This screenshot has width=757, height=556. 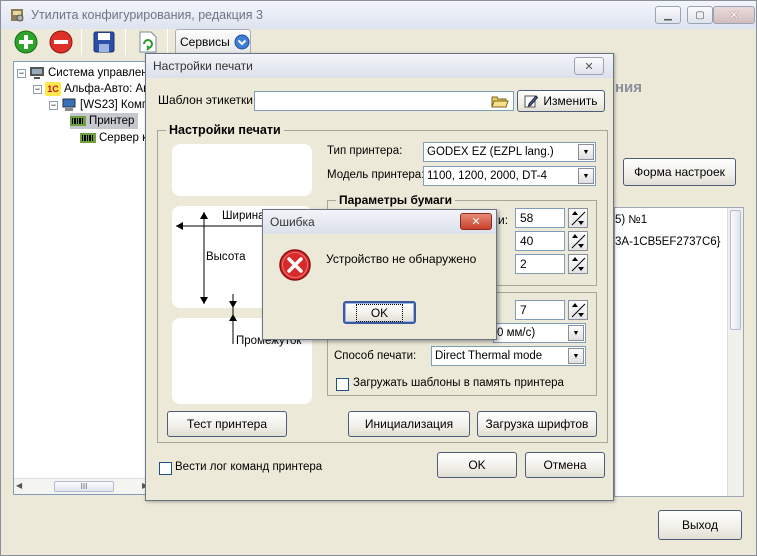 What do you see at coordinates (205, 42) in the screenshot?
I see `services-label: Сервисы` at bounding box center [205, 42].